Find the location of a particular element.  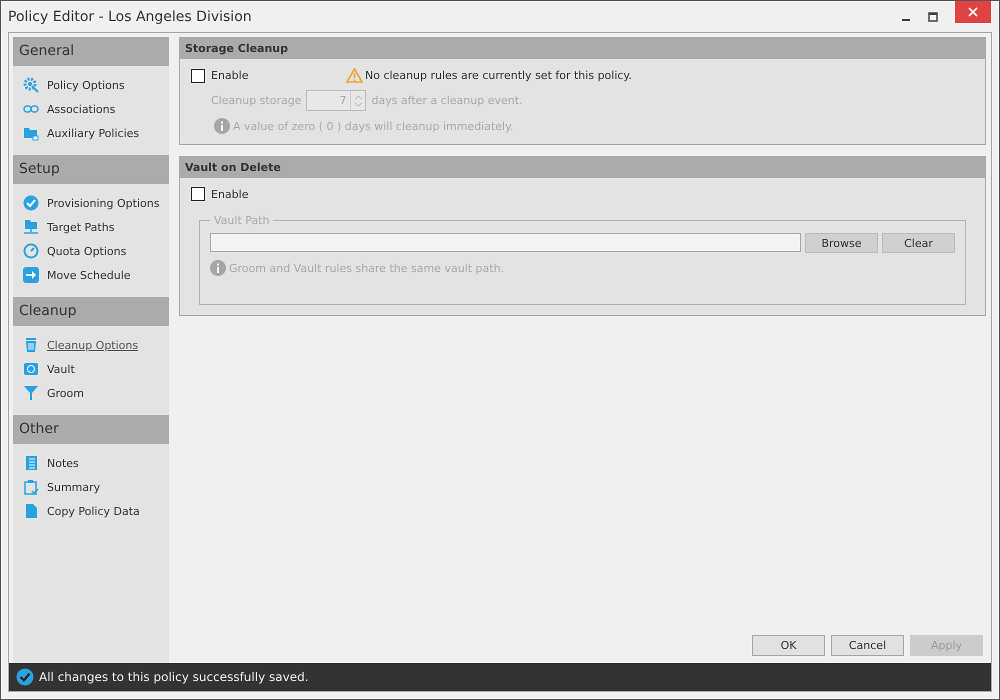

sidebar-item: Copy Policy Data is located at coordinates (93, 511).